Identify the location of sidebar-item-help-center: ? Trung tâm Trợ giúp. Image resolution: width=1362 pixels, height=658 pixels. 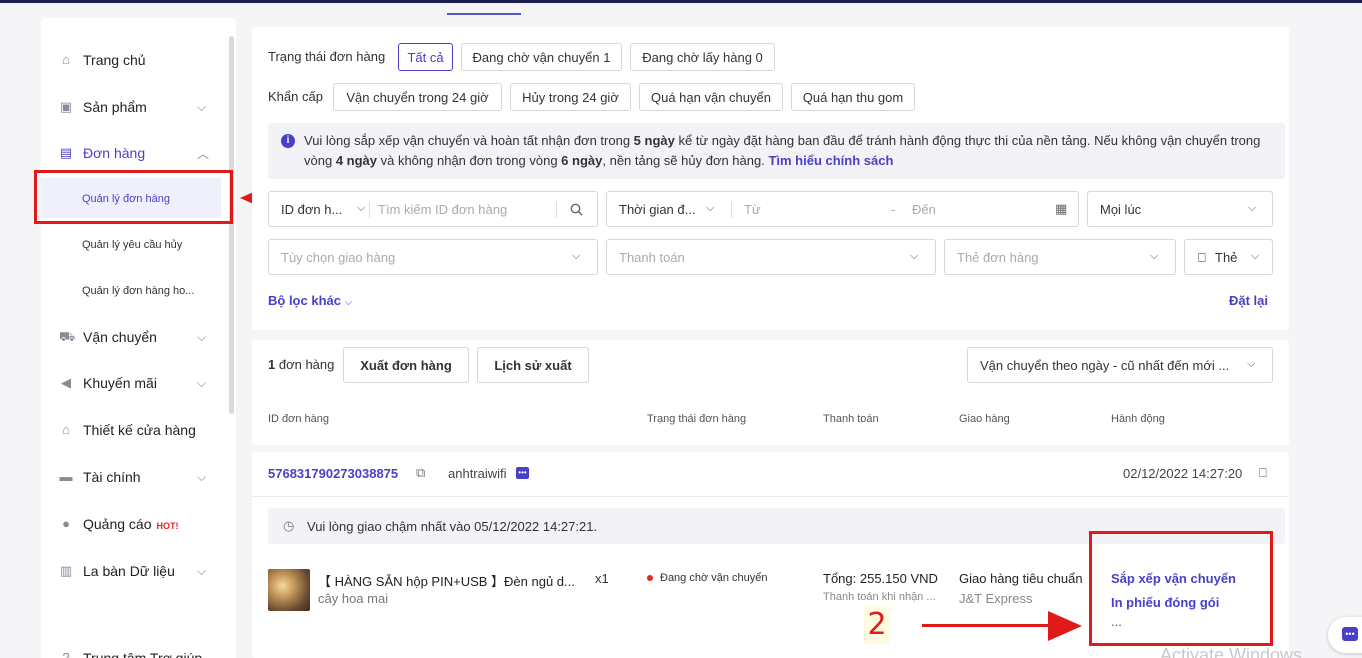
(131, 652).